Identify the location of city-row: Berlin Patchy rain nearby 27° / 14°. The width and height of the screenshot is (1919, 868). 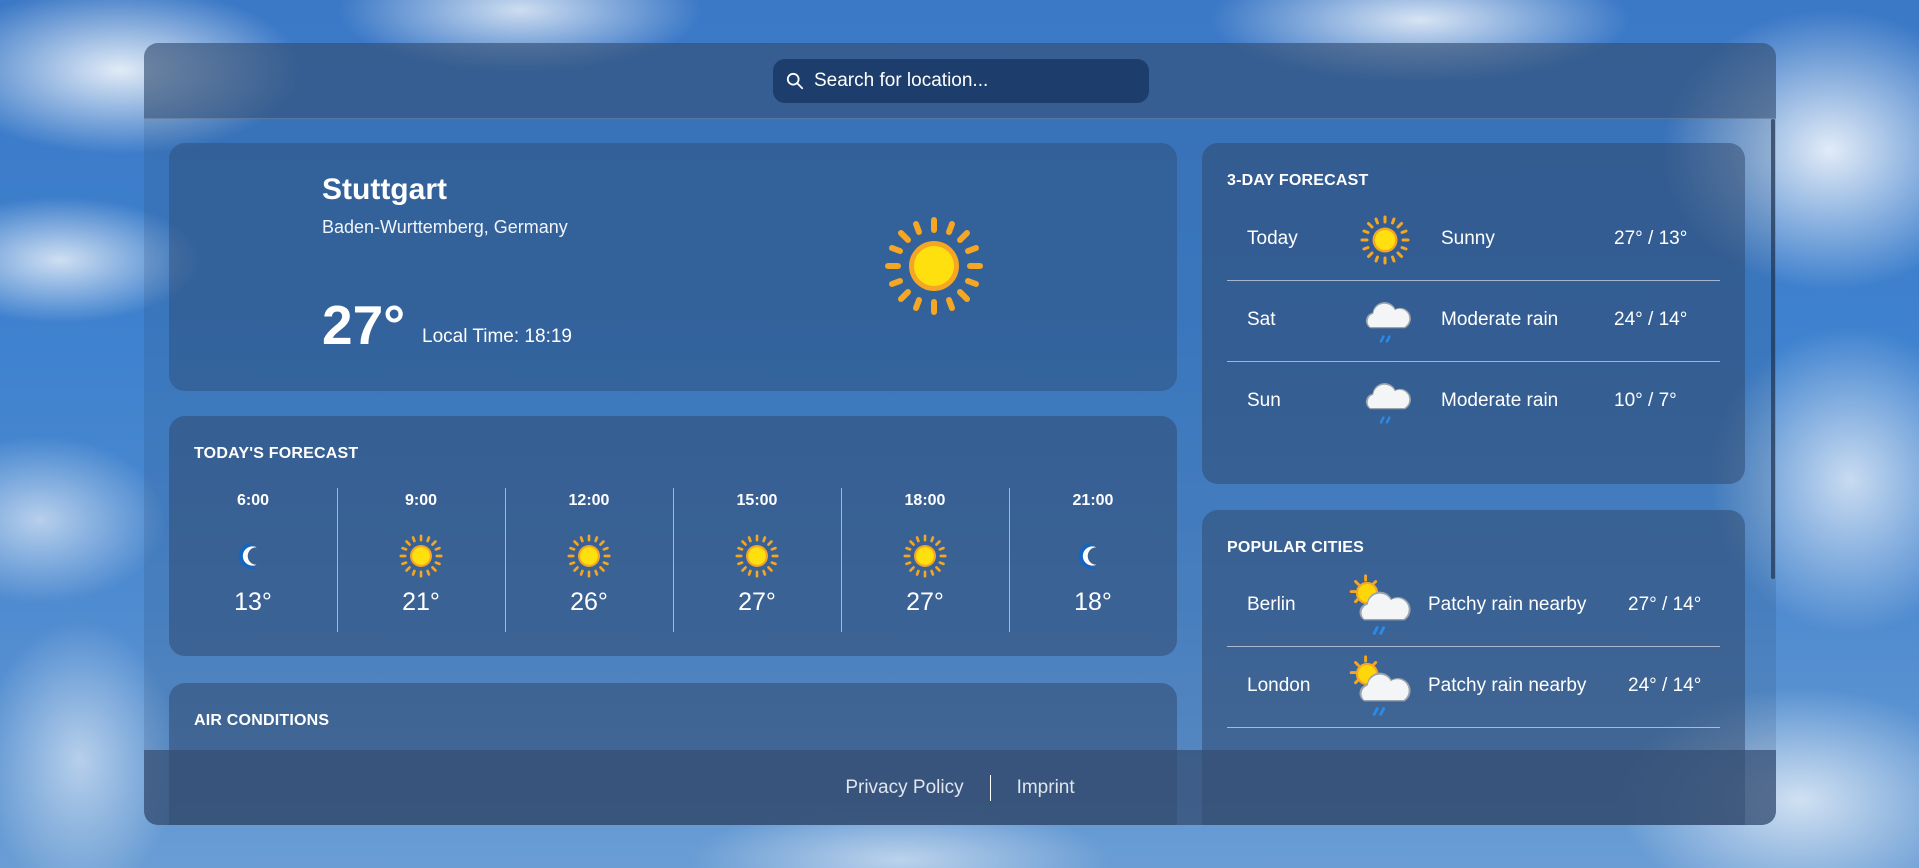
(1473, 606).